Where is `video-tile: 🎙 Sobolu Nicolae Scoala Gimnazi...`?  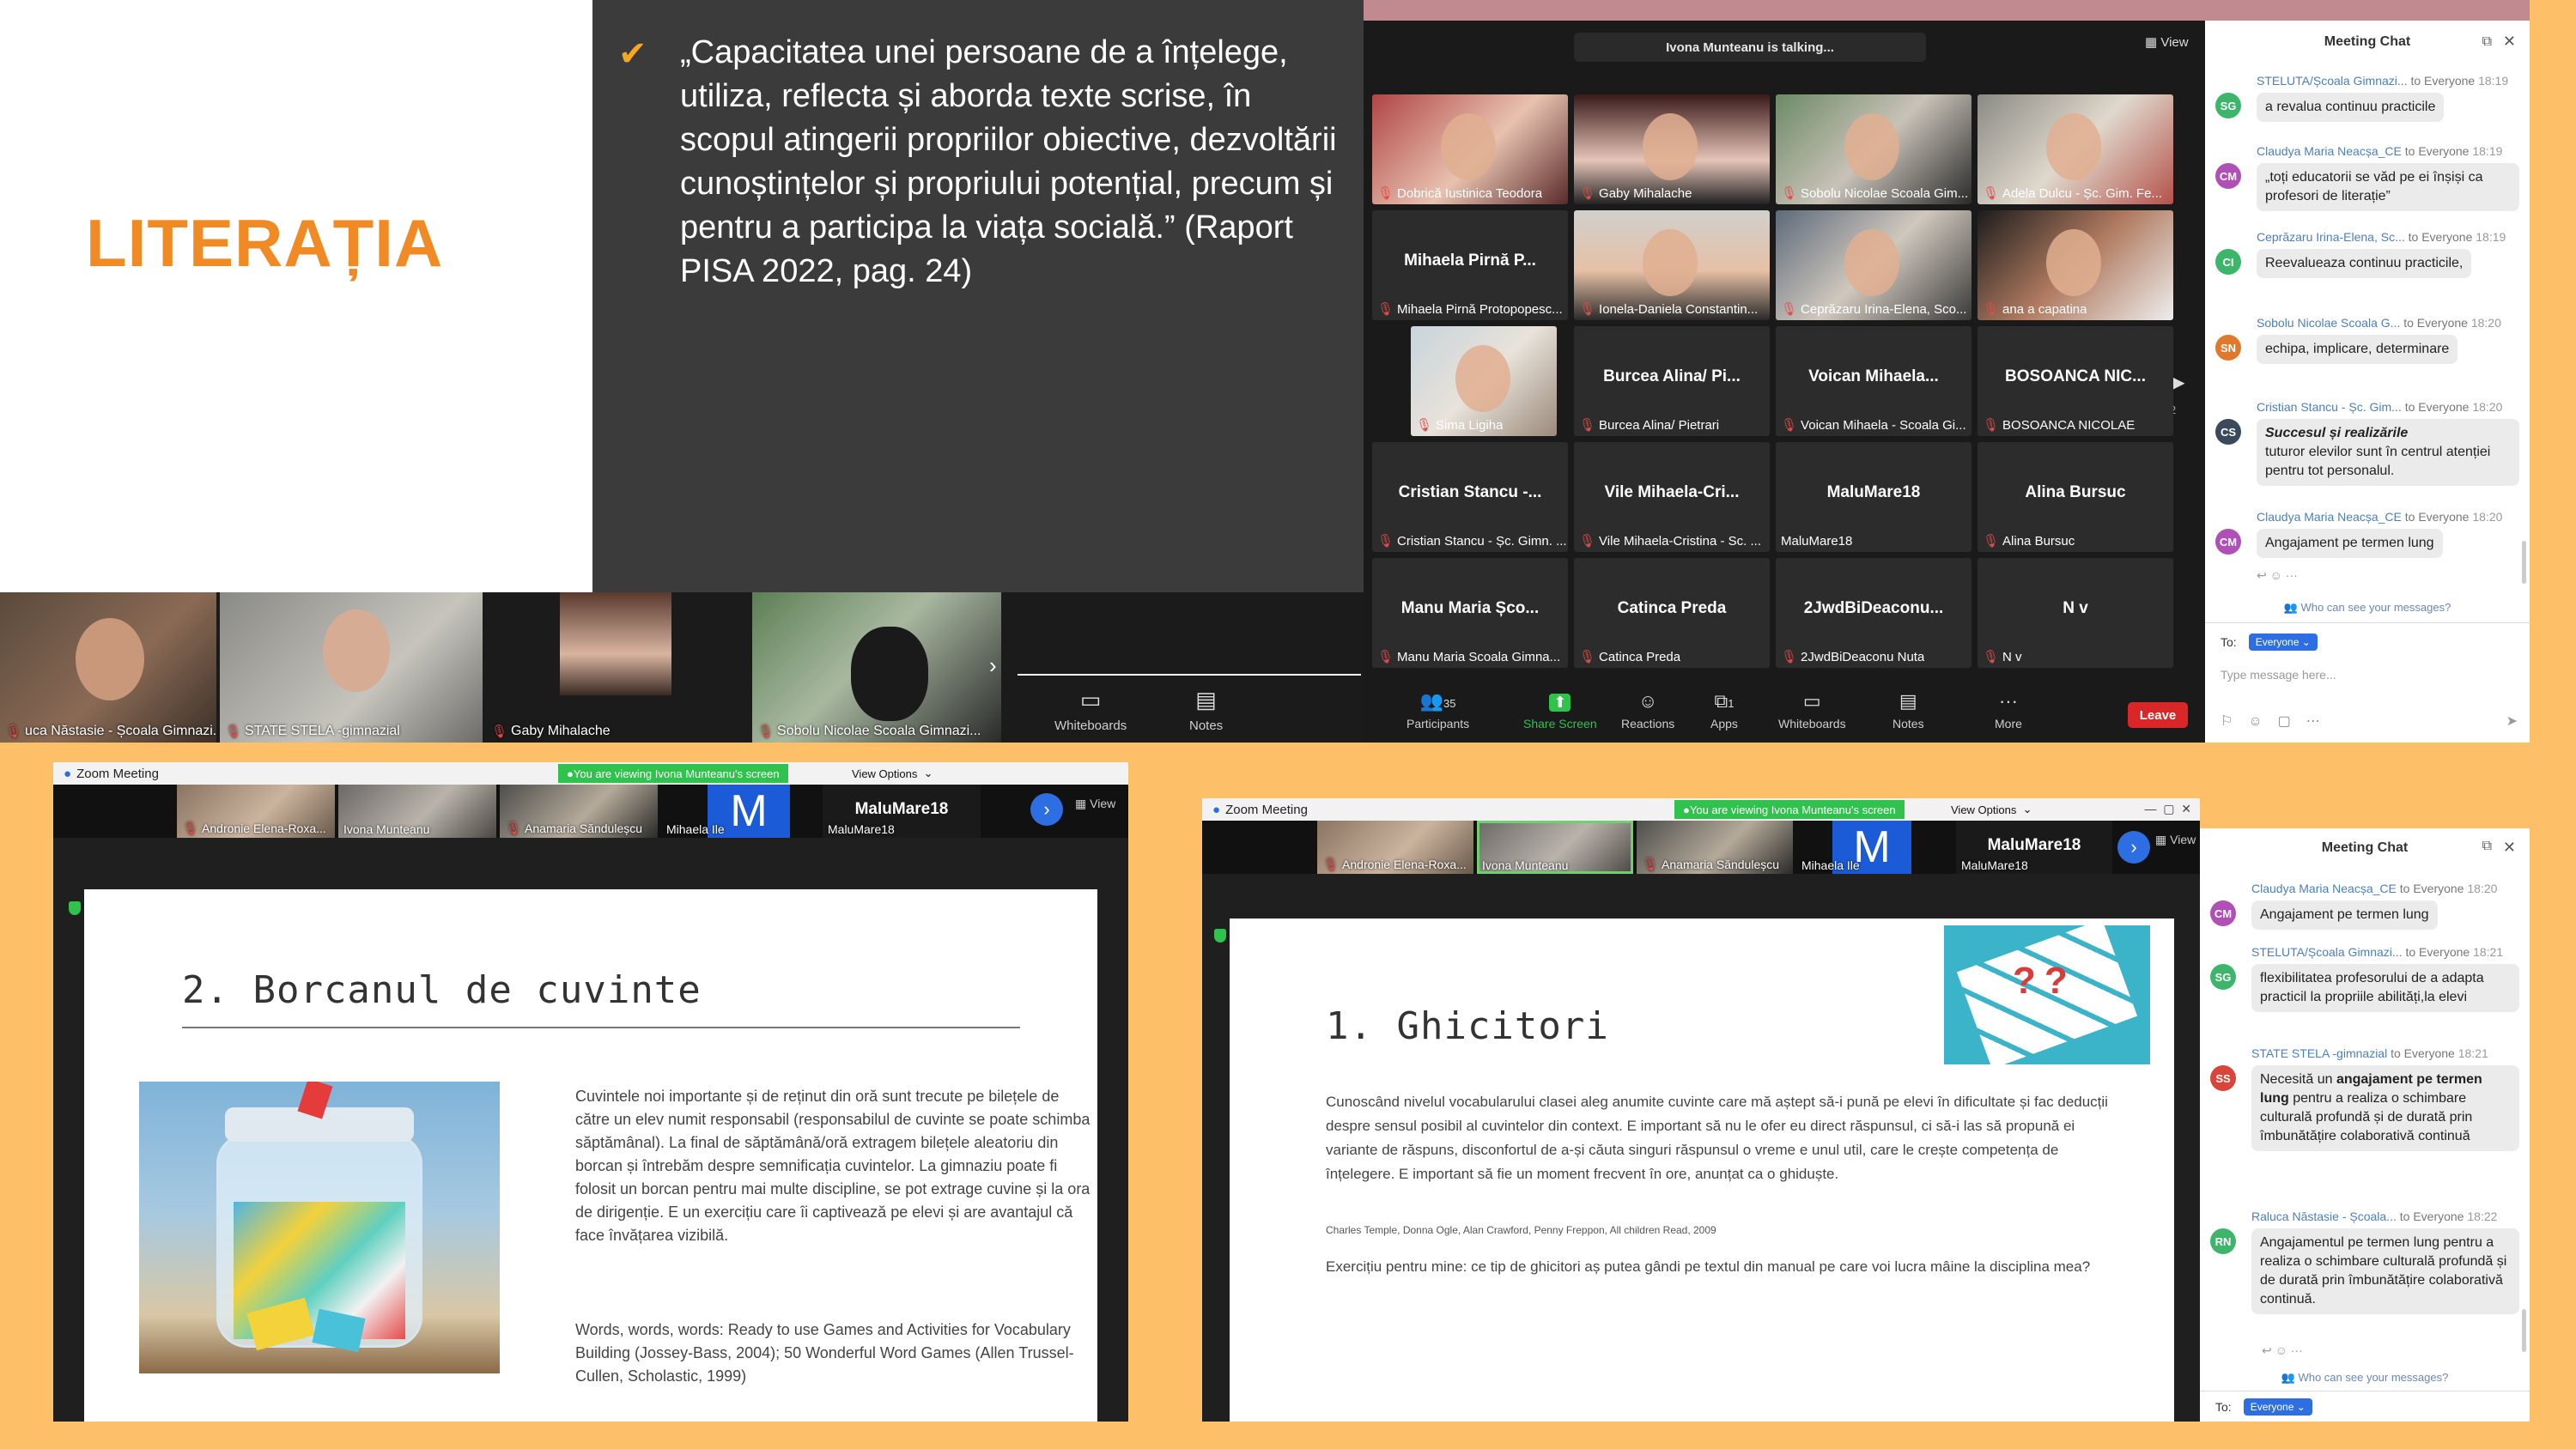
video-tile: 🎙 Sobolu Nicolae Scoala Gimnazi... is located at coordinates (884, 667).